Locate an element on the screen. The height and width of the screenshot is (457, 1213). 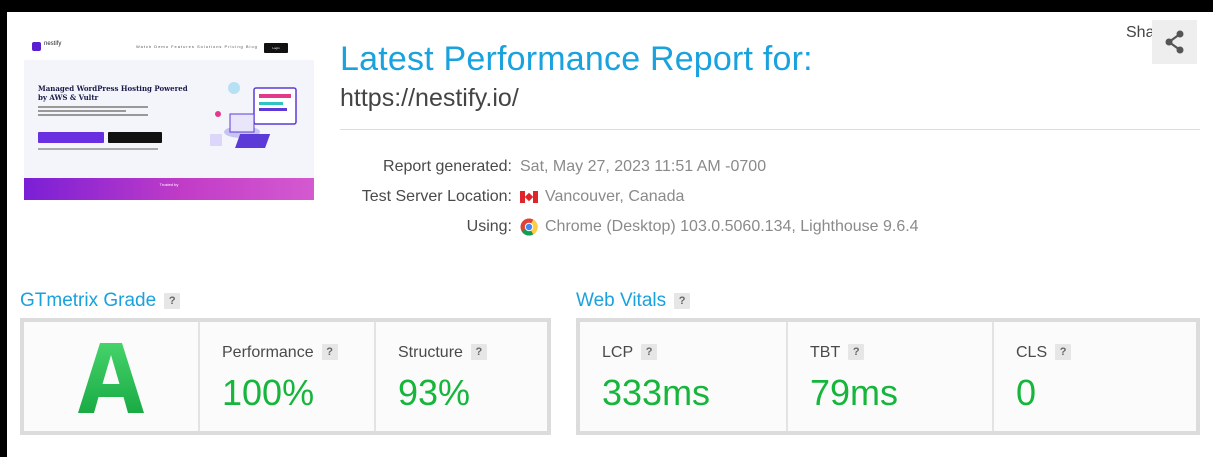
web-vitals-heading: Web Vitals? is located at coordinates (633, 301).